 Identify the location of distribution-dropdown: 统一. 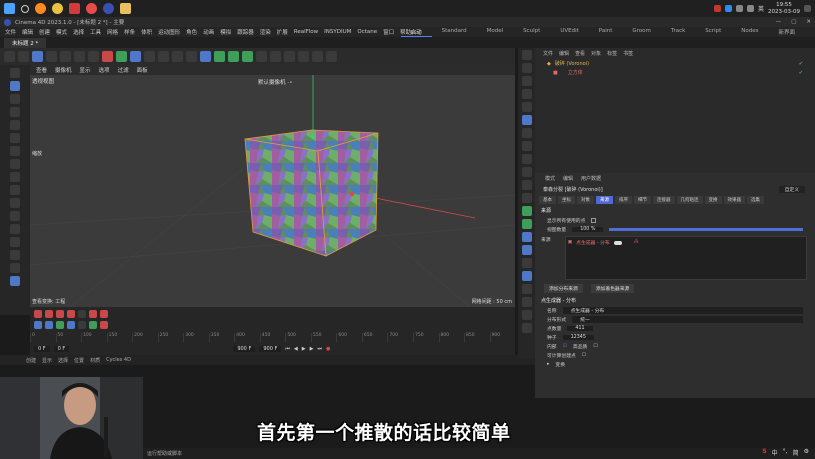
(687, 319).